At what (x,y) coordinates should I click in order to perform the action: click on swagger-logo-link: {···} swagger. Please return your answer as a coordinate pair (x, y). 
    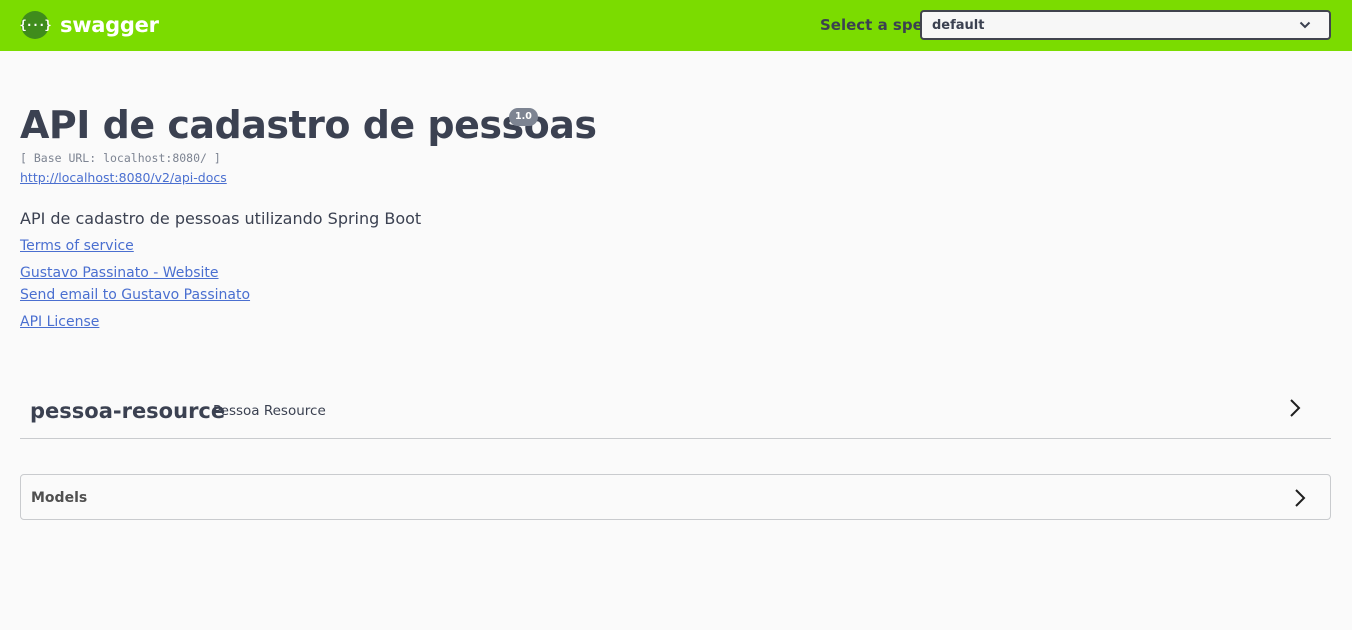
    Looking at the image, I should click on (89, 25).